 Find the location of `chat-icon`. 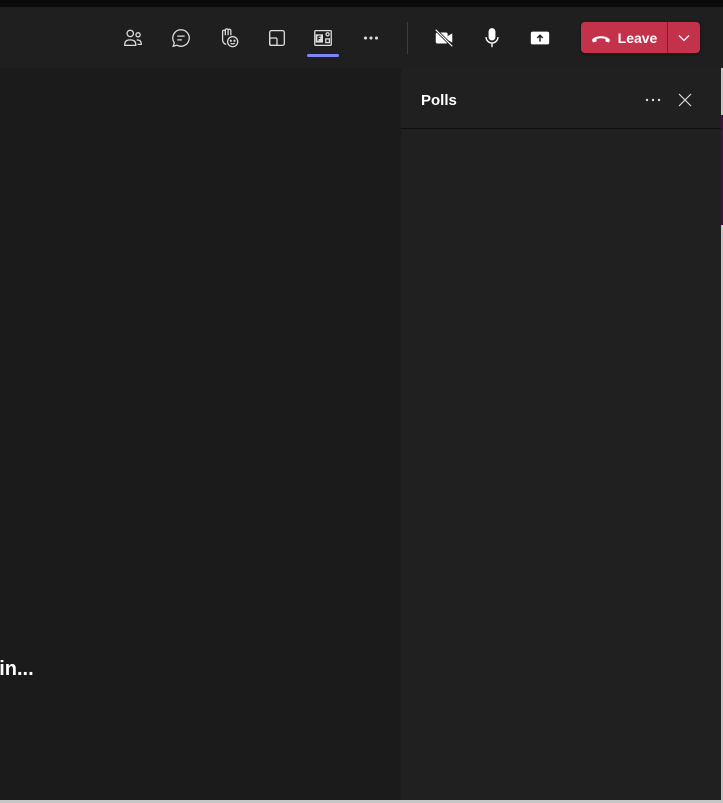

chat-icon is located at coordinates (181, 38).